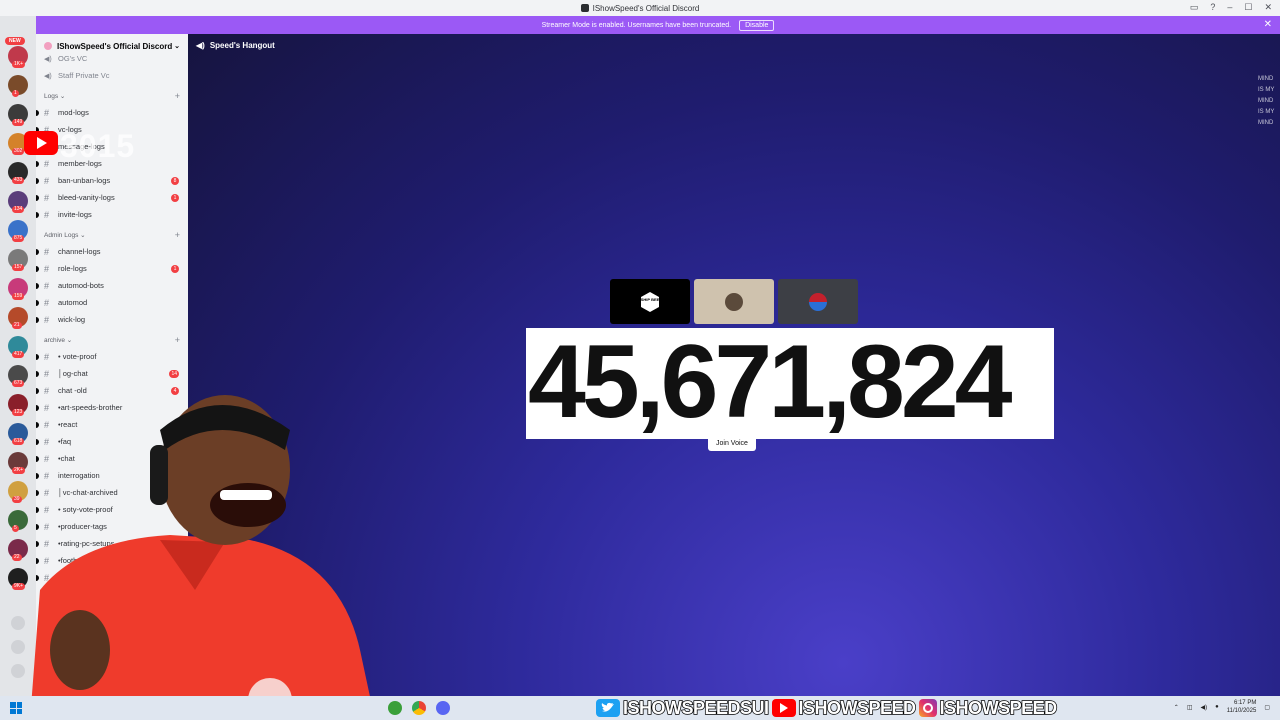 The height and width of the screenshot is (720, 1280). I want to click on channel-item: # bleed-vanity-logs 1, so click(112, 197).